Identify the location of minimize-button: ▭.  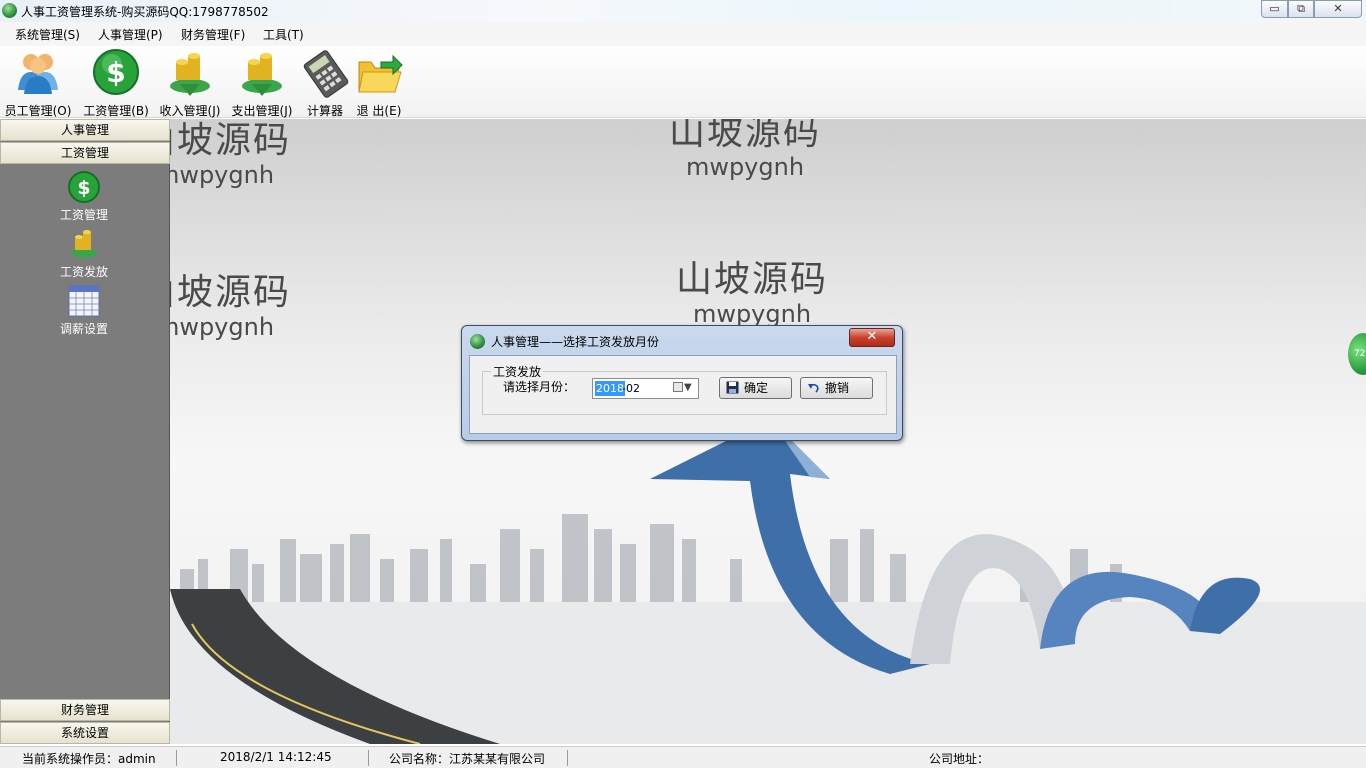
(1274, 9).